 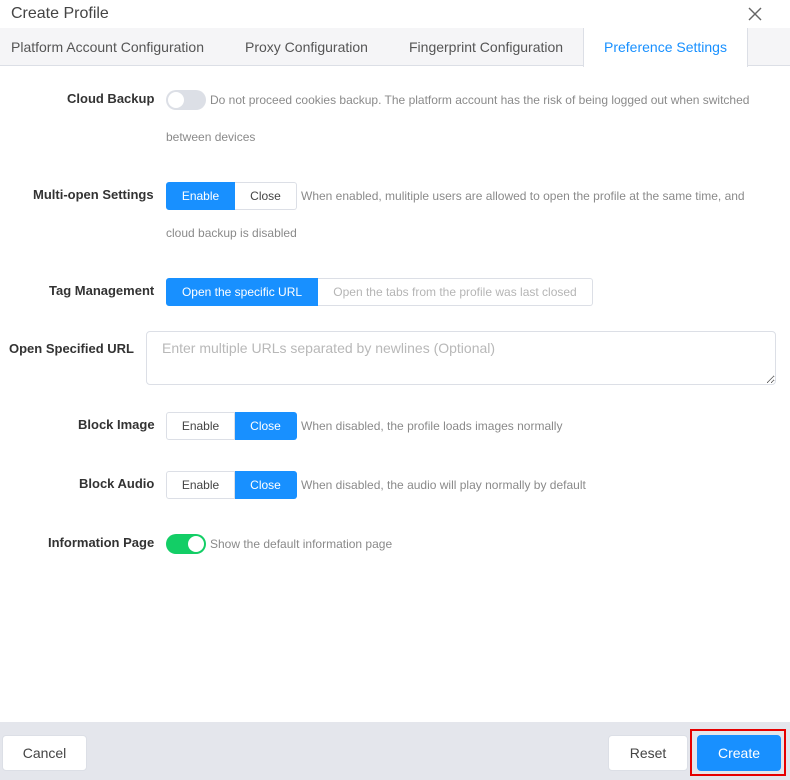 What do you see at coordinates (93, 194) in the screenshot?
I see `multi-open-label: Multi-open Settings` at bounding box center [93, 194].